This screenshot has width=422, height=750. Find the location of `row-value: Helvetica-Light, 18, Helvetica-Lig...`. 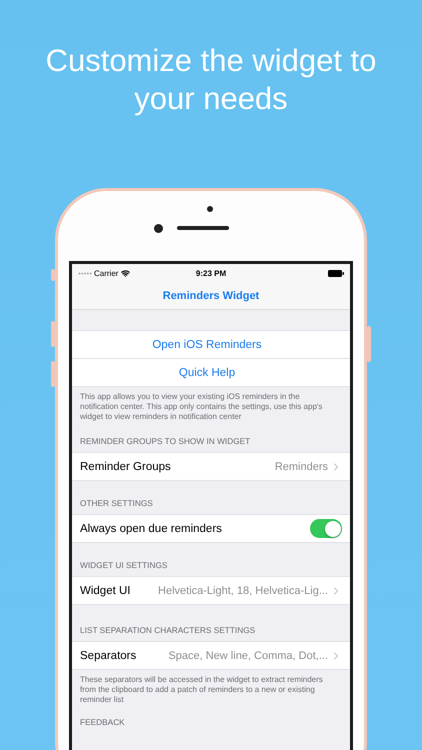

row-value: Helvetica-Light, 18, Helvetica-Lig... is located at coordinates (243, 590).